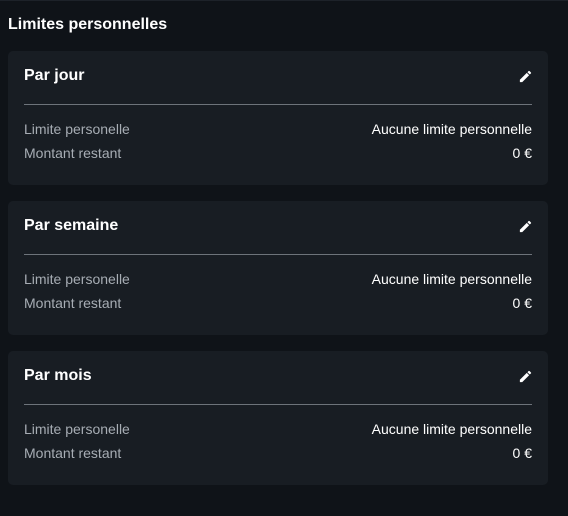 This screenshot has width=568, height=516. I want to click on edit-weekly-limit-button, so click(525, 226).